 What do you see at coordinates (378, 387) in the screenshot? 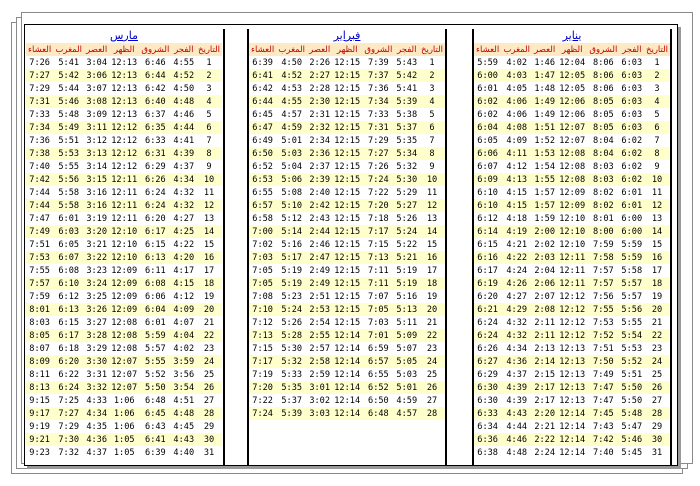
I see `cell-sunrise: 6:52` at bounding box center [378, 387].